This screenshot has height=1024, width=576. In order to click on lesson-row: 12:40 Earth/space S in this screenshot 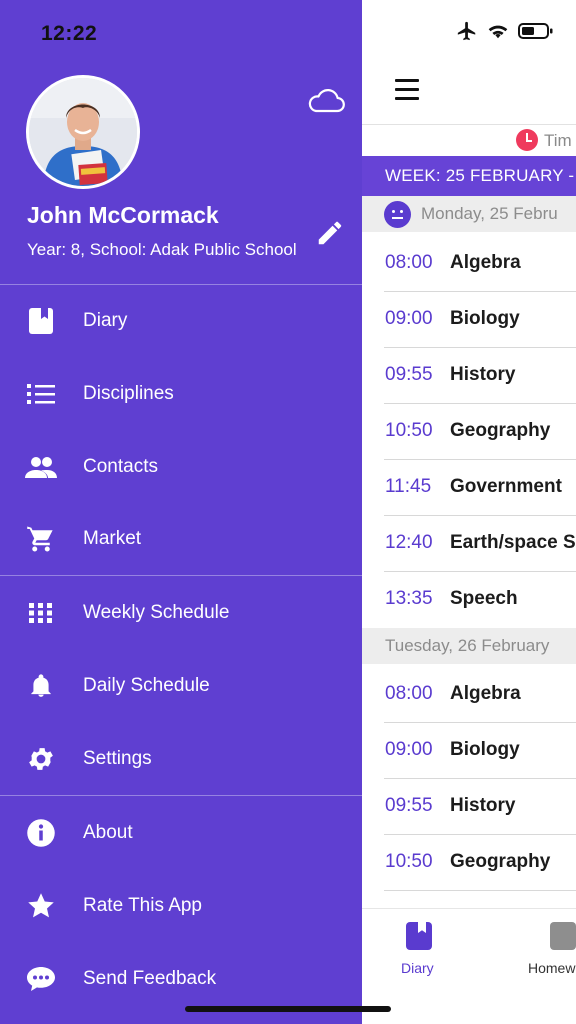, I will do `click(480, 544)`.